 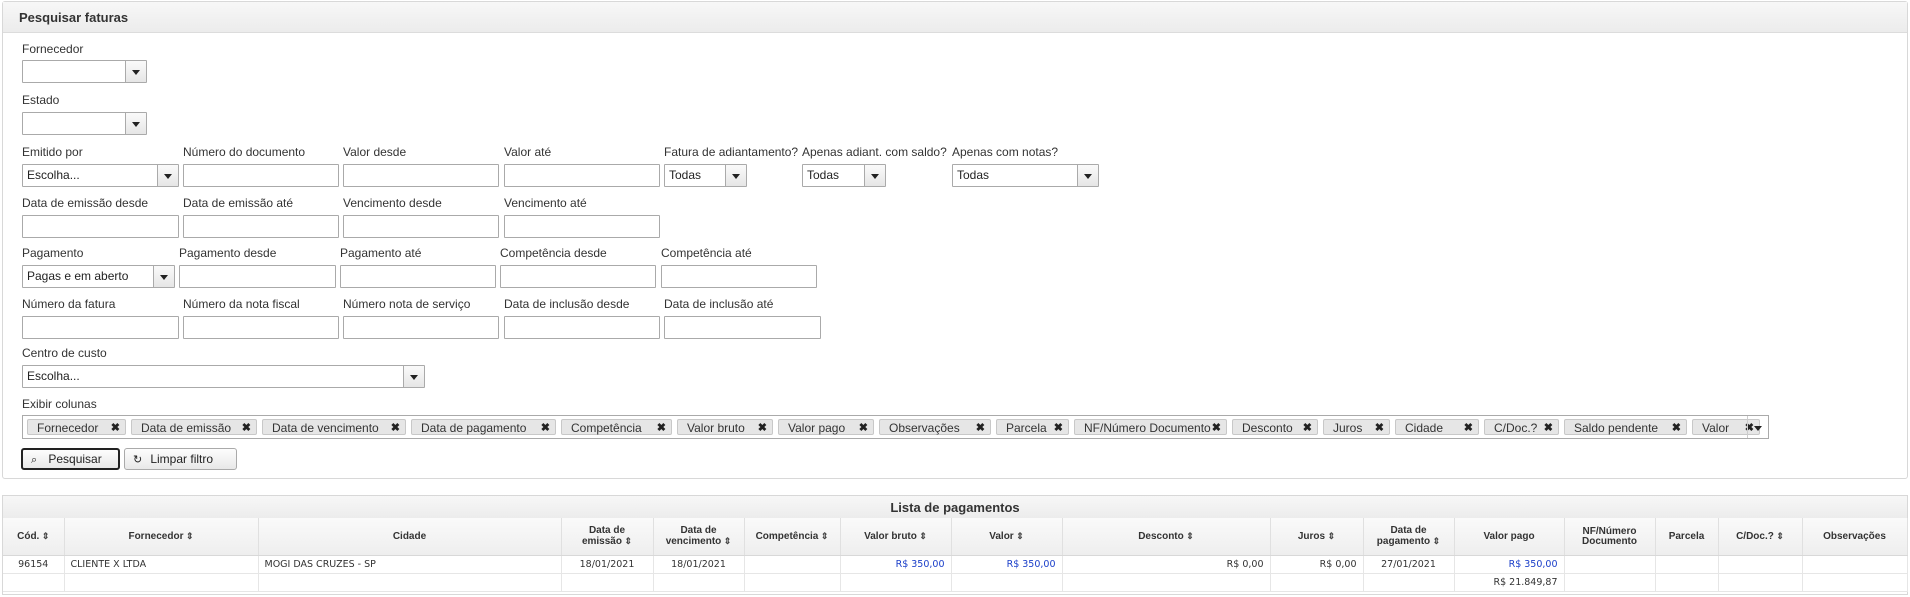 I want to click on valor-desde-input, so click(x=421, y=175).